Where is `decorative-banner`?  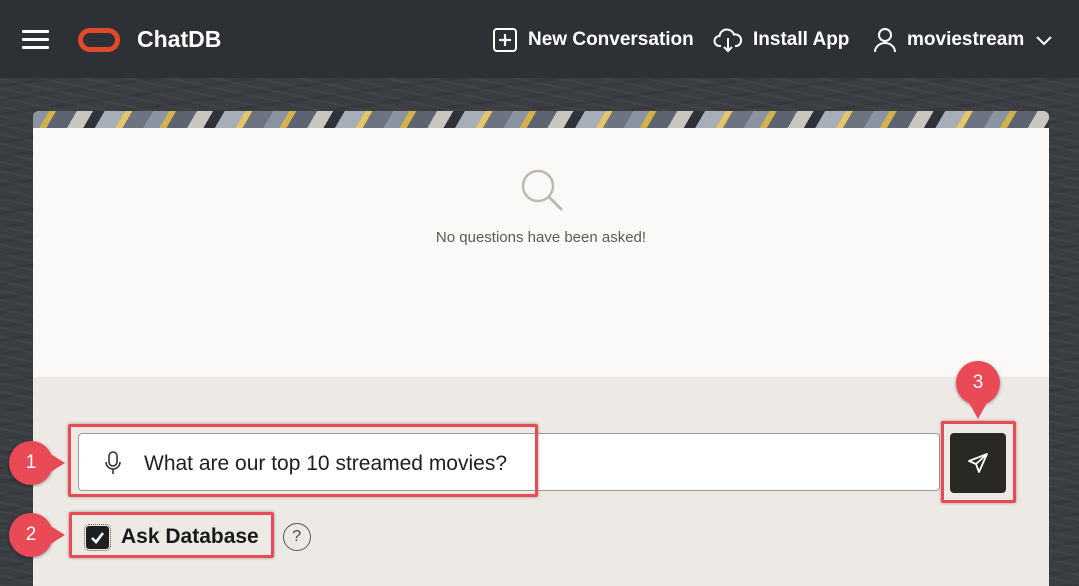
decorative-banner is located at coordinates (541, 119).